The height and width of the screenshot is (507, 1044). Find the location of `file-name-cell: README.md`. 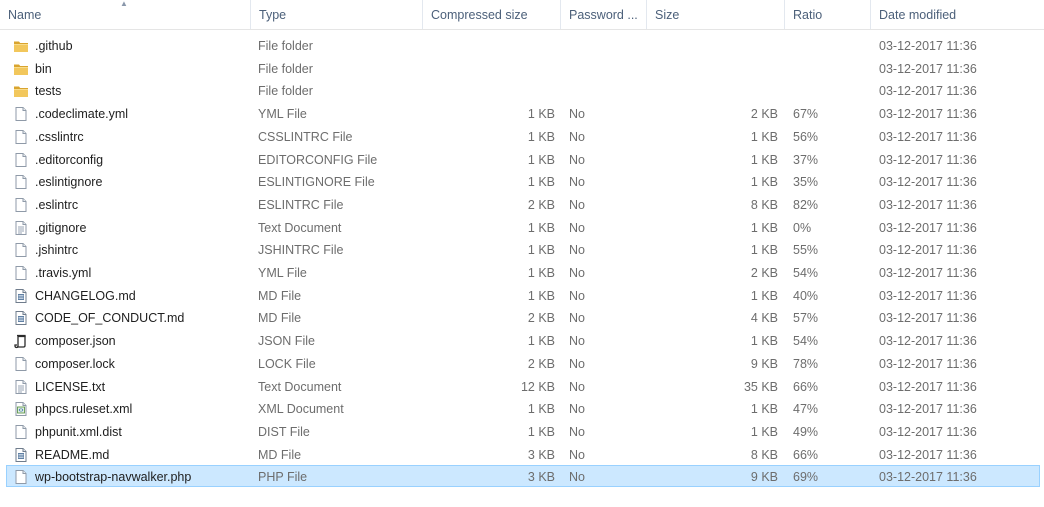

file-name-cell: README.md is located at coordinates (133, 455).